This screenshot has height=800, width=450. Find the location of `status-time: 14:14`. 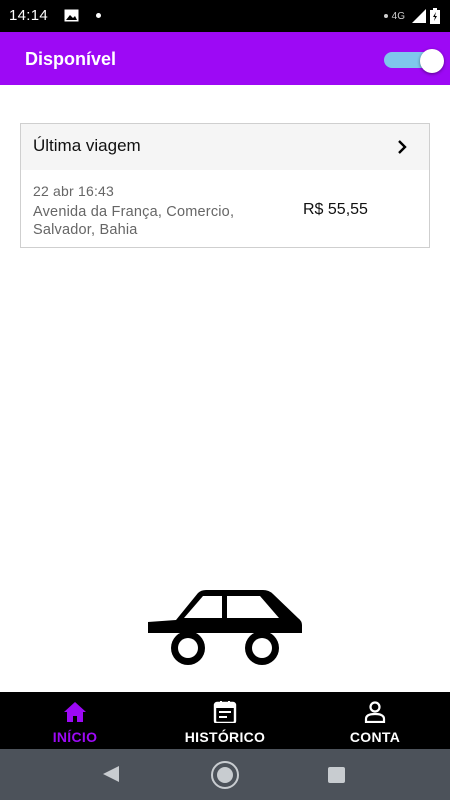

status-time: 14:14 is located at coordinates (29, 15).